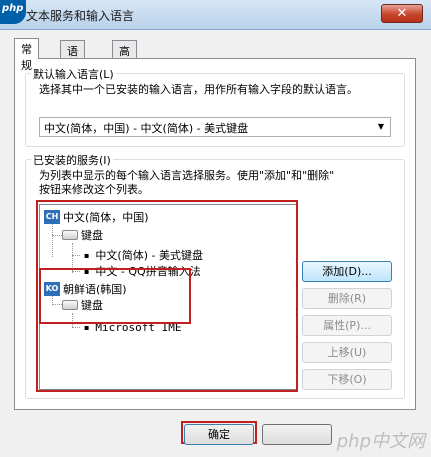  What do you see at coordinates (146, 128) in the screenshot?
I see `default-language-value: 中文(简体，中国) - 中文(简体) - 美式键盘` at bounding box center [146, 128].